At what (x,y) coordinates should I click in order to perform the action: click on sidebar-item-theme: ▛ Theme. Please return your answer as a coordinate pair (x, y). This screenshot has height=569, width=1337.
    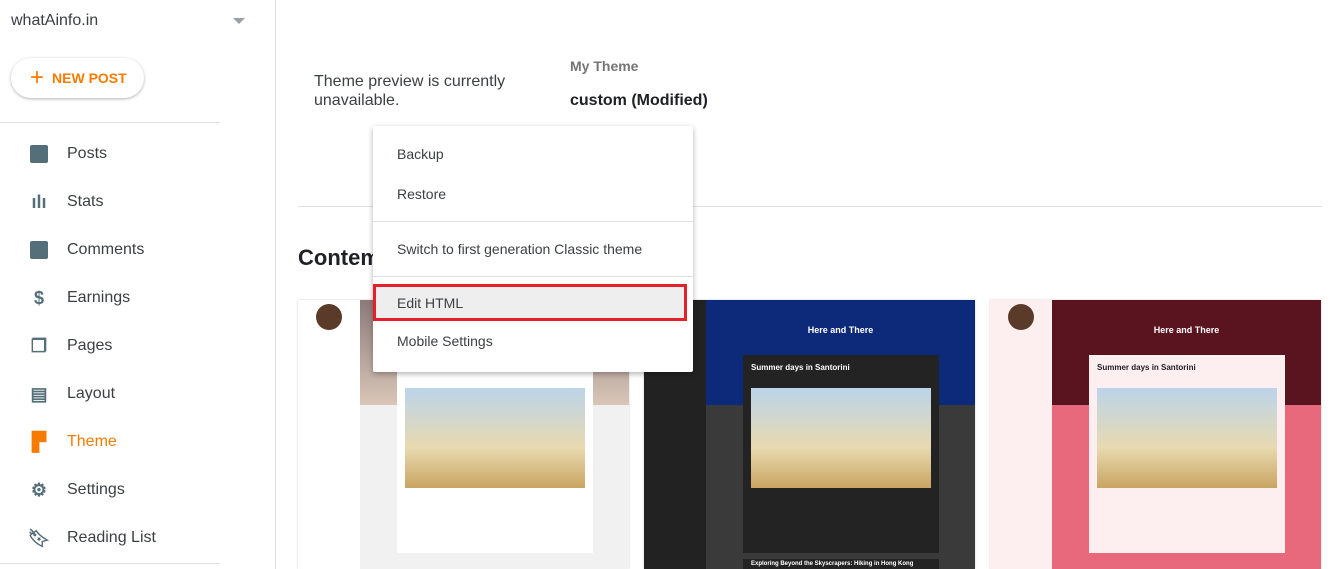
    Looking at the image, I should click on (138, 442).